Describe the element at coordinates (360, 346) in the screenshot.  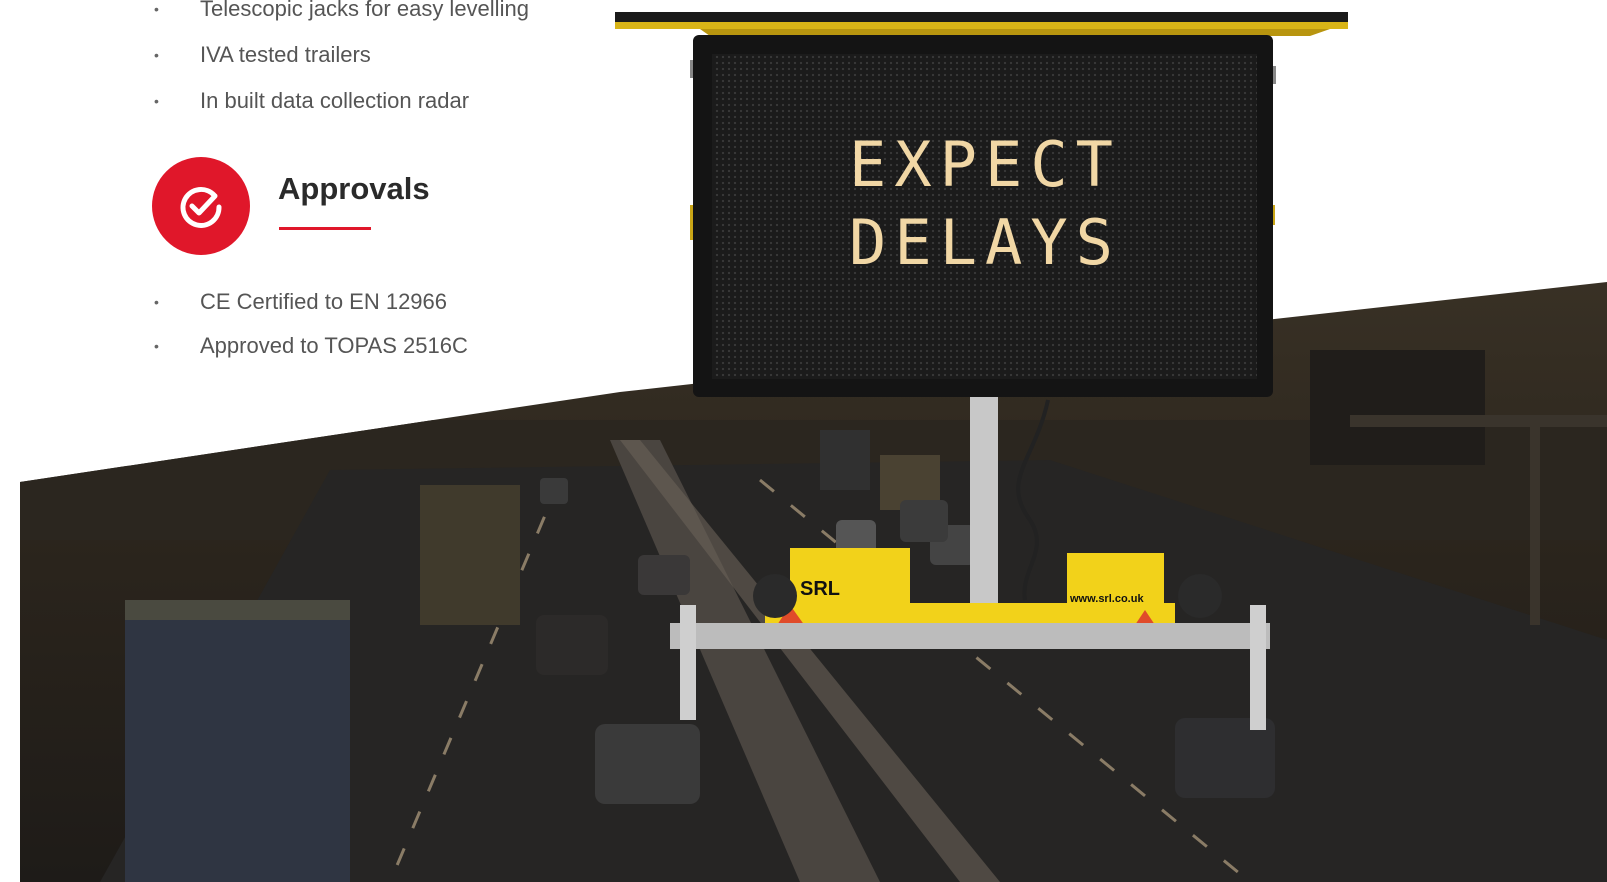
I see `list-item: • Approved to TOPAS 2516C` at that location.